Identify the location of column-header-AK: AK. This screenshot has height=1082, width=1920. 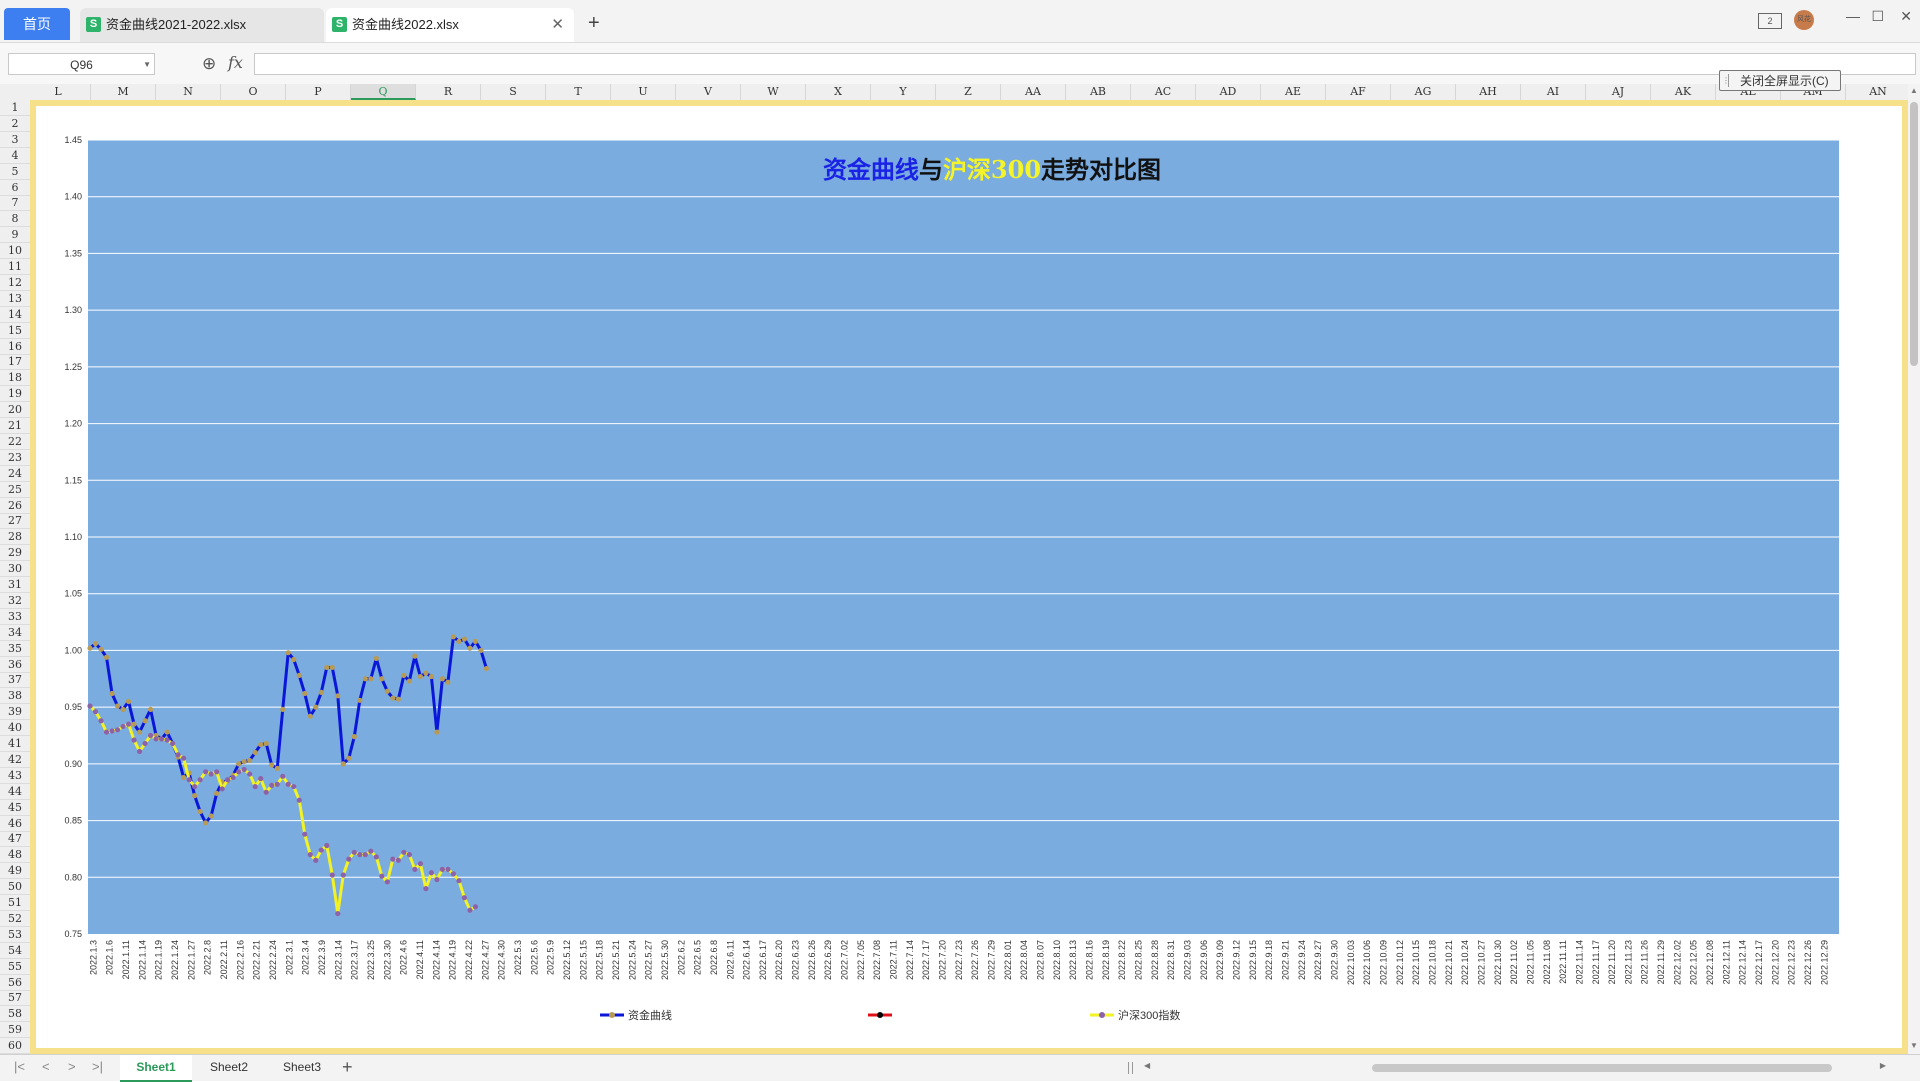
(1683, 92).